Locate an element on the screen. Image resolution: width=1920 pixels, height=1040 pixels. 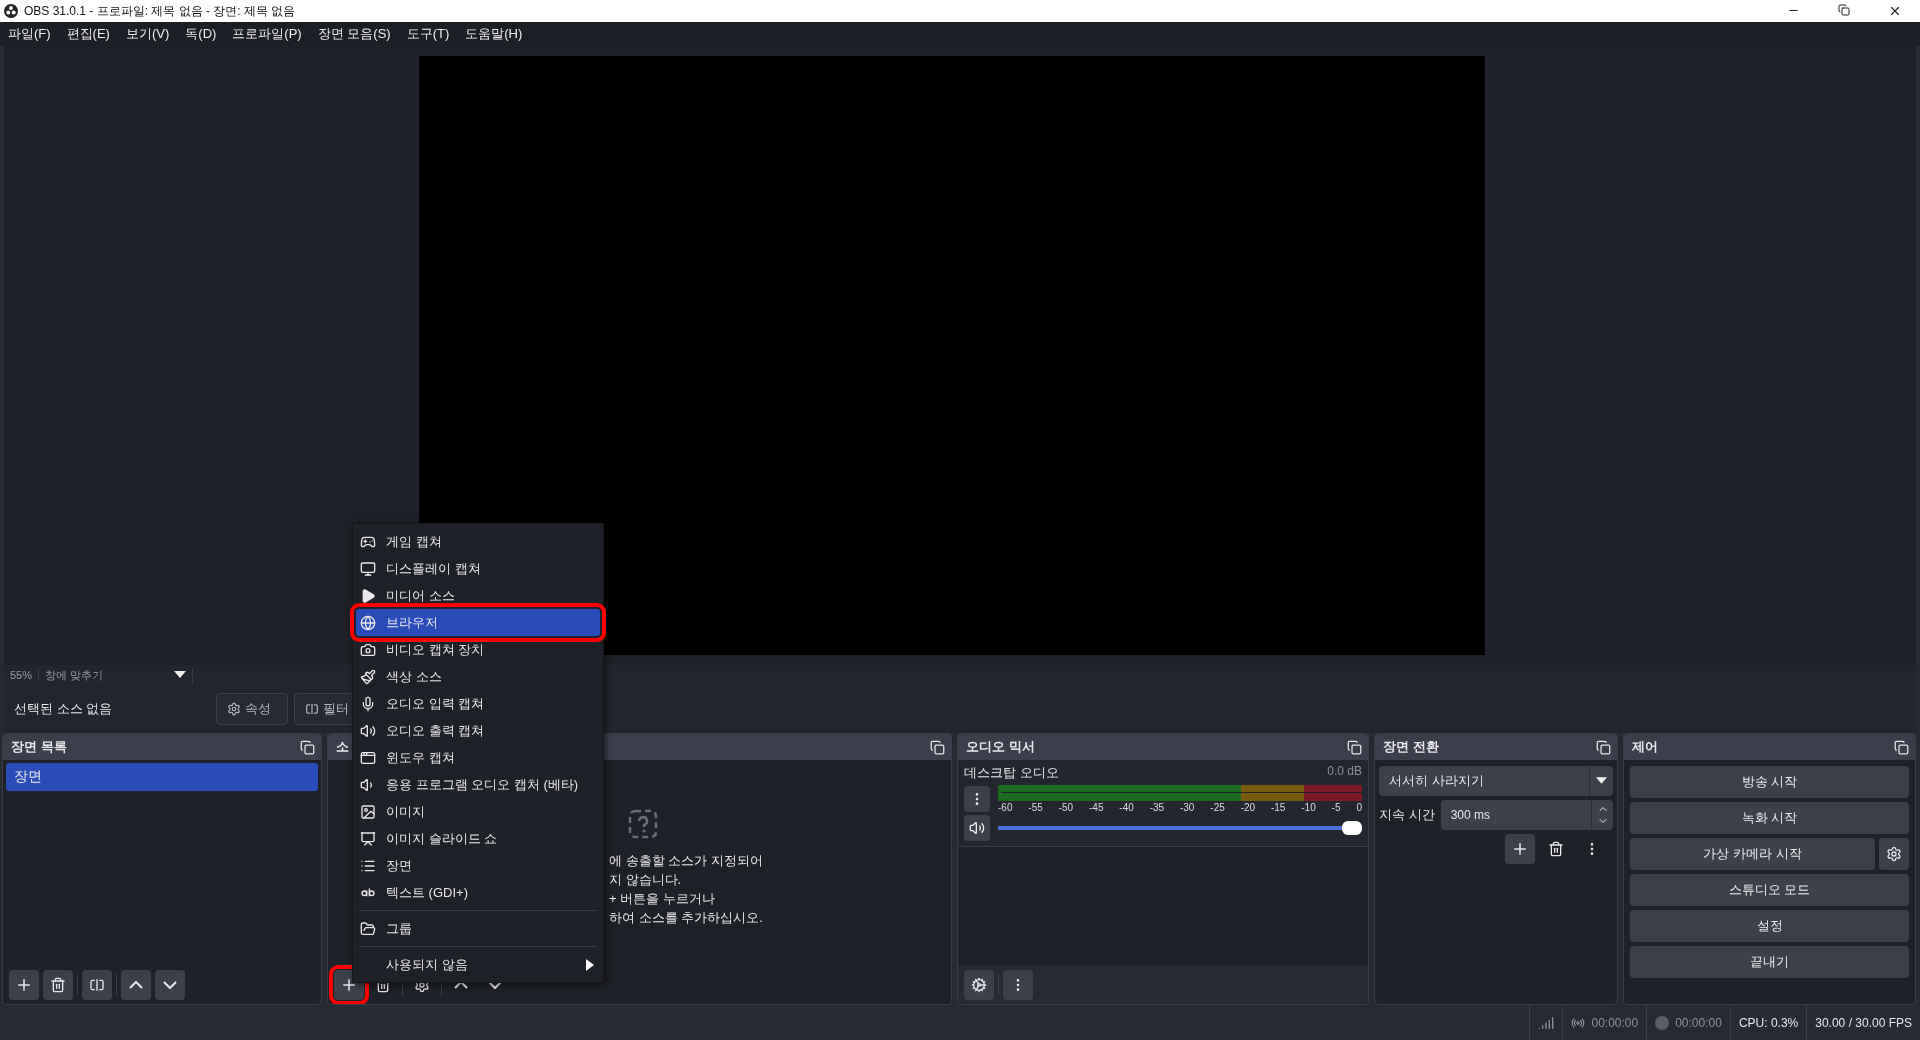
menu-item: 응용 프로그램 오디오 캡처 (베타) is located at coordinates (478, 784).